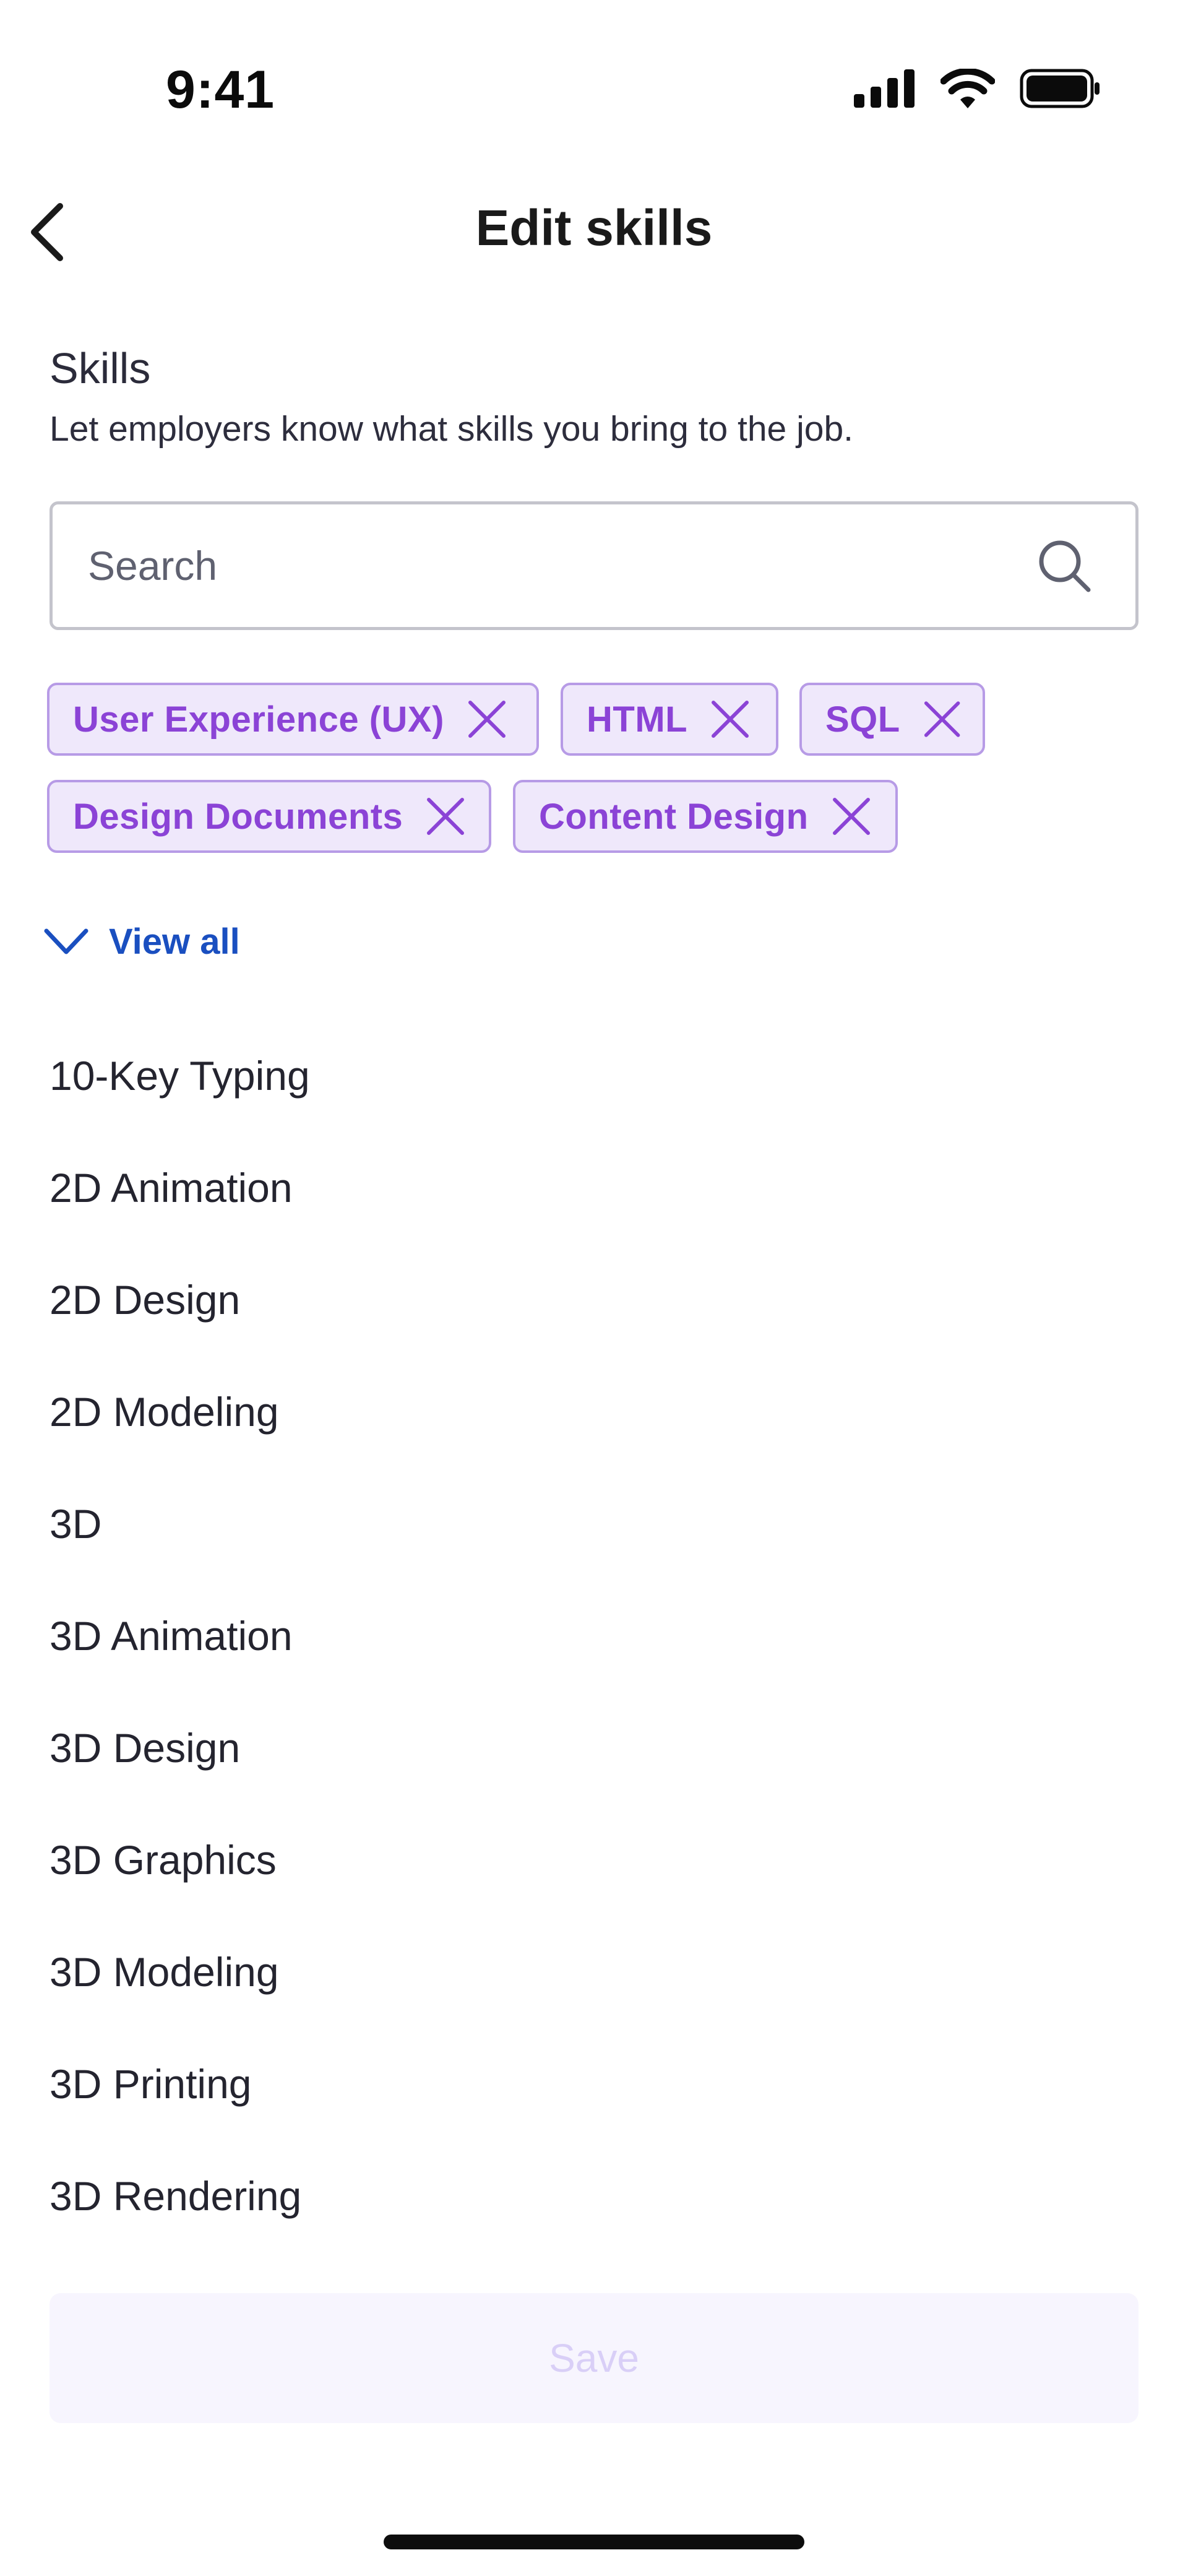 This screenshot has height=2576, width=1188. Describe the element at coordinates (175, 2195) in the screenshot. I see `skill-list-item: 3D Rendering` at that location.